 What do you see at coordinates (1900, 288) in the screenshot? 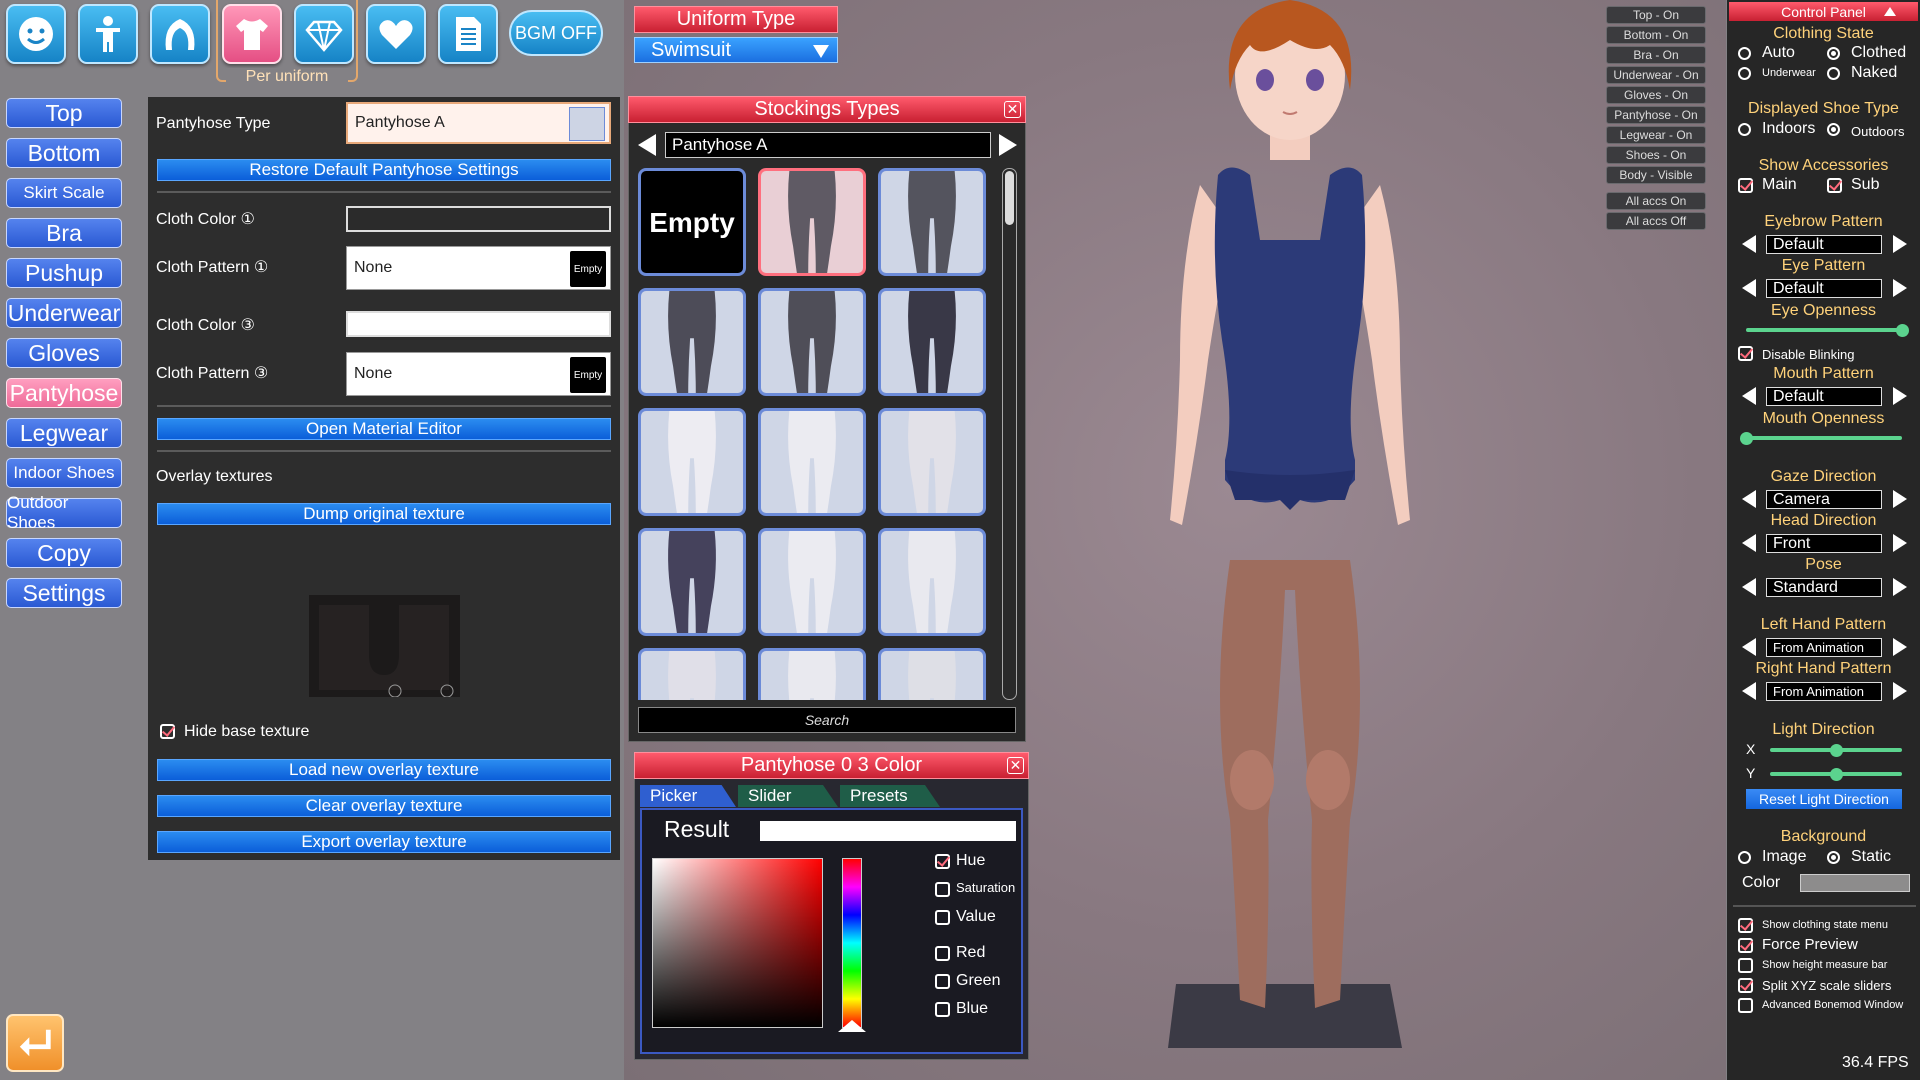
I see `eye-next-arrow` at bounding box center [1900, 288].